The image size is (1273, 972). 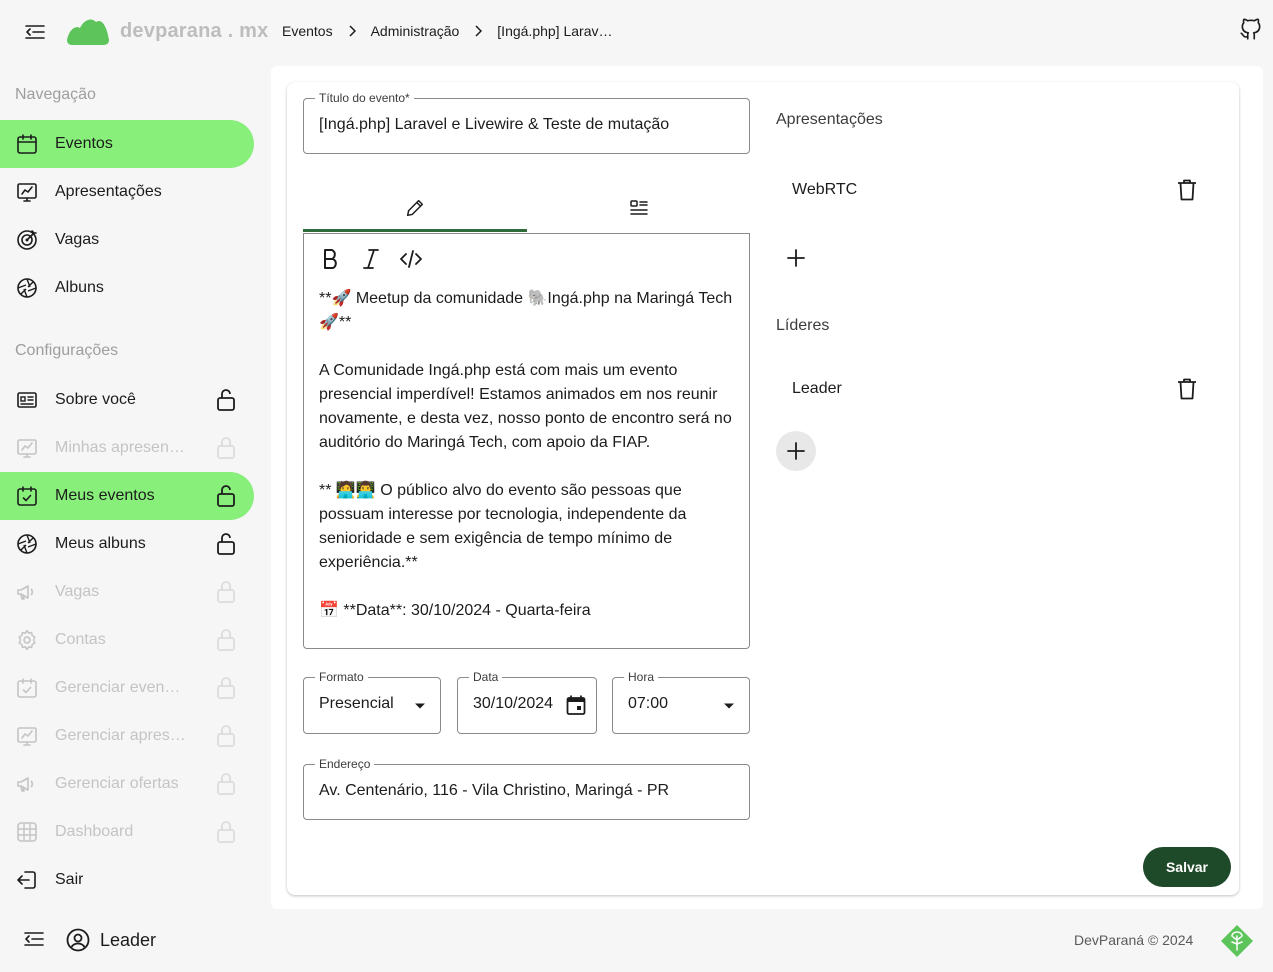 What do you see at coordinates (127, 880) in the screenshot?
I see `sidebar-item-sair: Sair` at bounding box center [127, 880].